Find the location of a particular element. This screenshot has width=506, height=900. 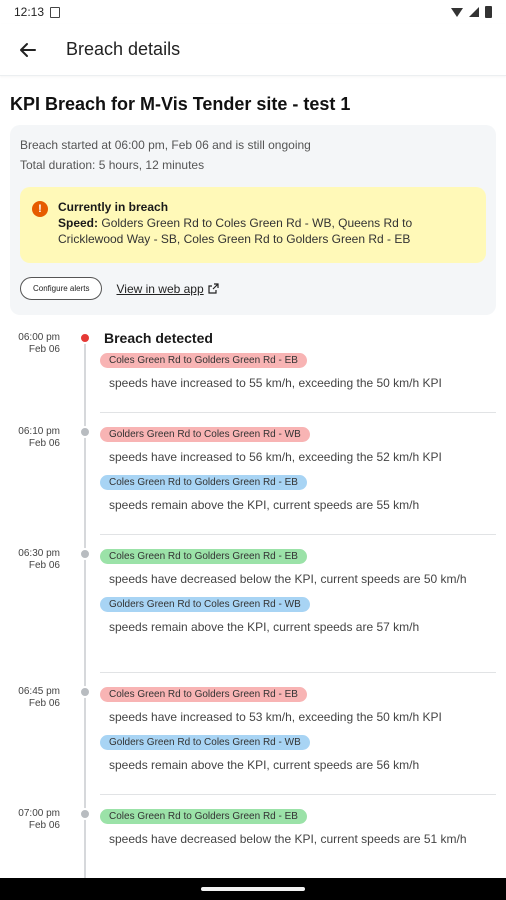

home-handle is located at coordinates (253, 889).